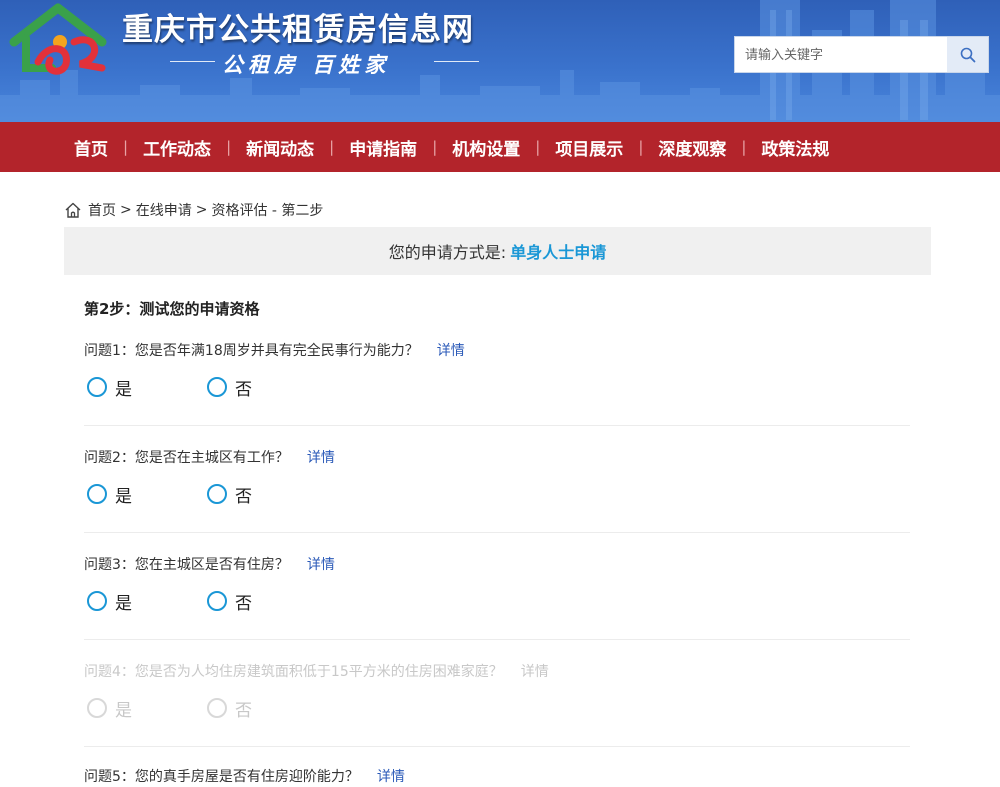 Image resolution: width=1000 pixels, height=787 pixels. I want to click on breadcrumb-online-apply: 在线申请, so click(164, 210).